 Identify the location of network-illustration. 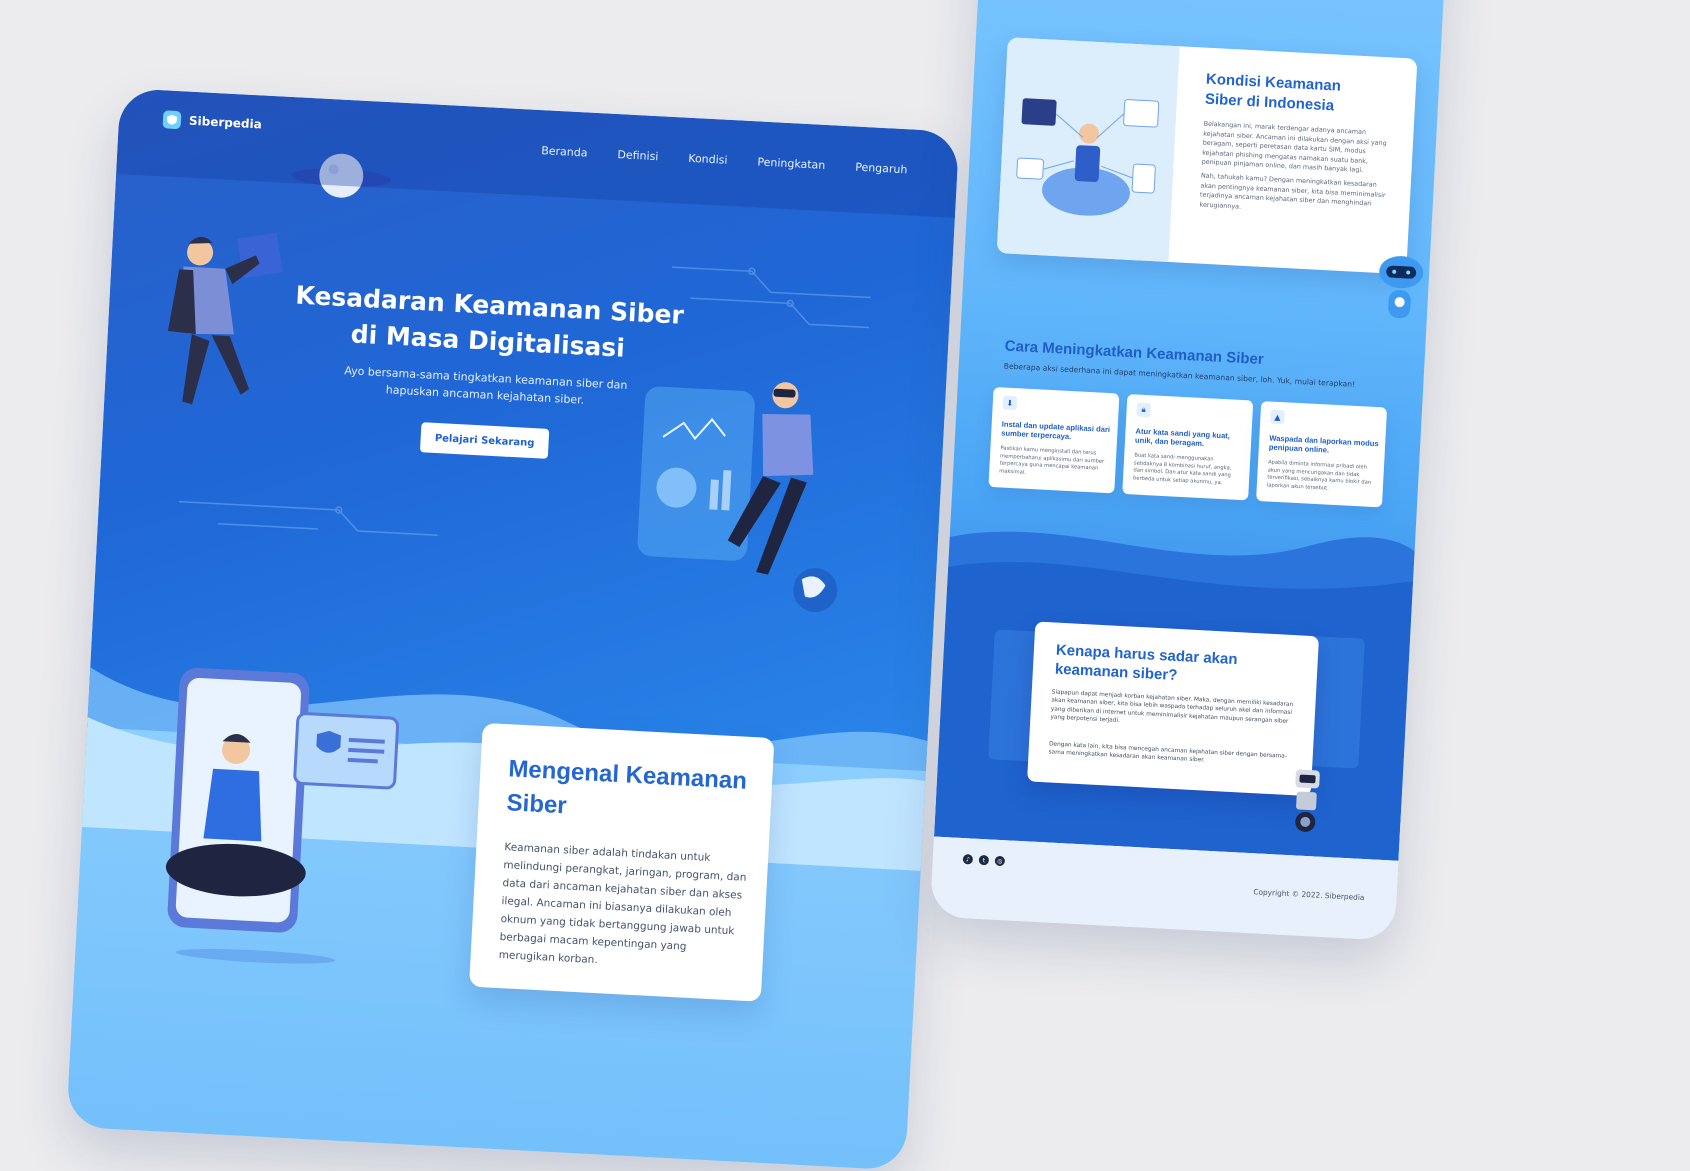
(1088, 149).